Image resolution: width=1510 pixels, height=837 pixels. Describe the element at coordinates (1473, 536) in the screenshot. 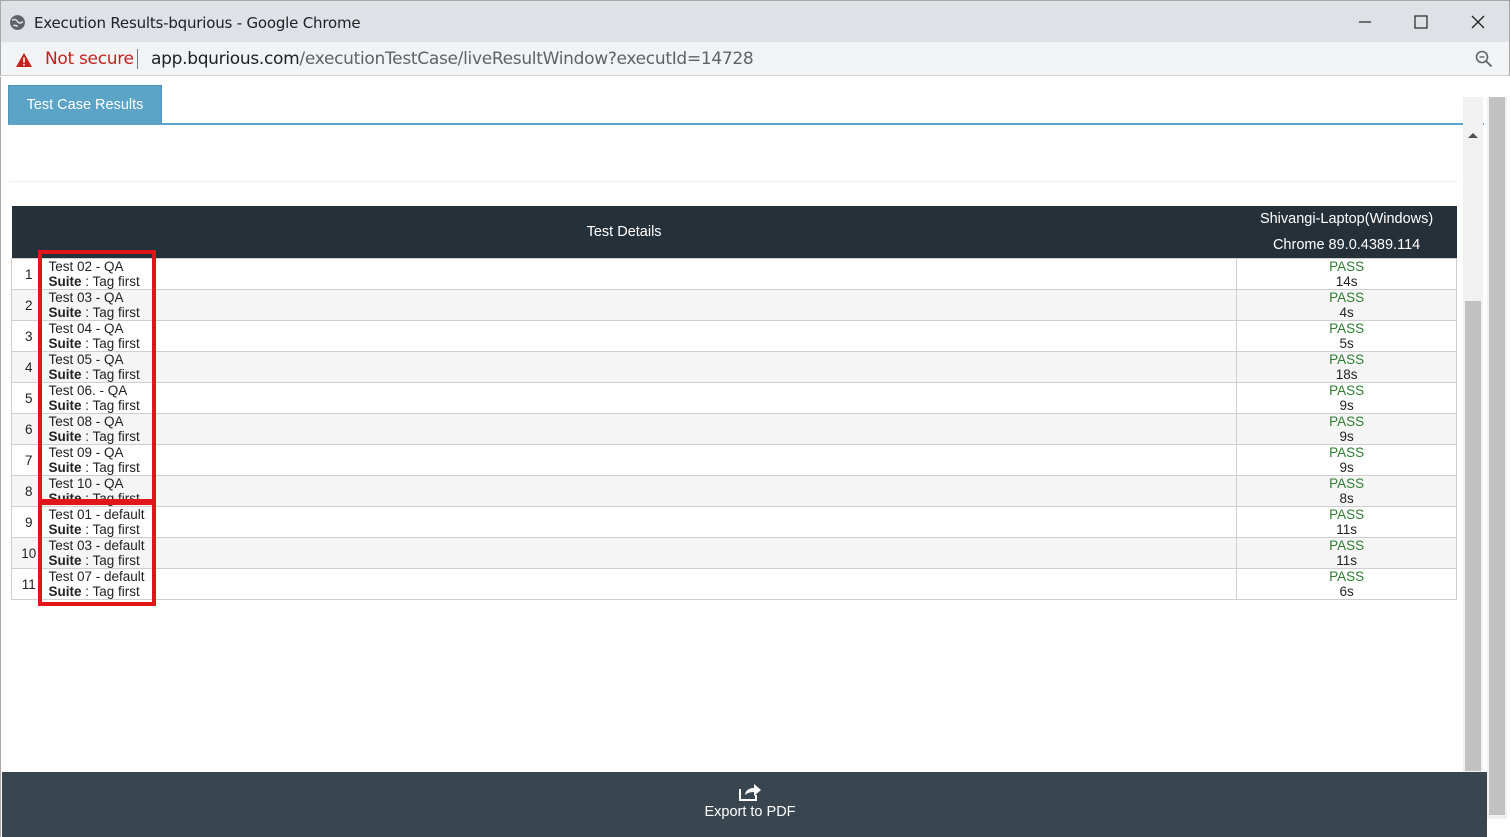

I see `inner-scrollbar-thumb` at that location.